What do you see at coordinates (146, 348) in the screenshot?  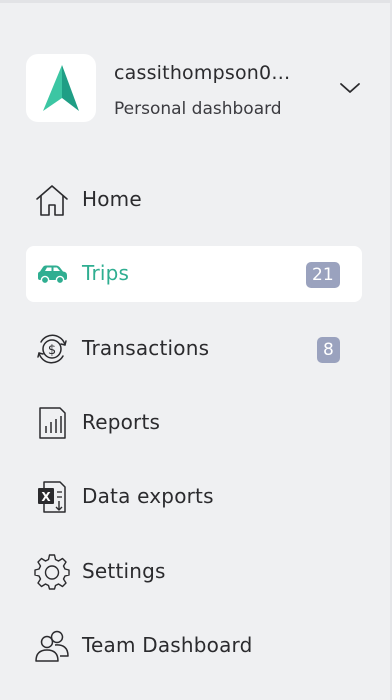 I see `sidebar-item-label: Transactions` at bounding box center [146, 348].